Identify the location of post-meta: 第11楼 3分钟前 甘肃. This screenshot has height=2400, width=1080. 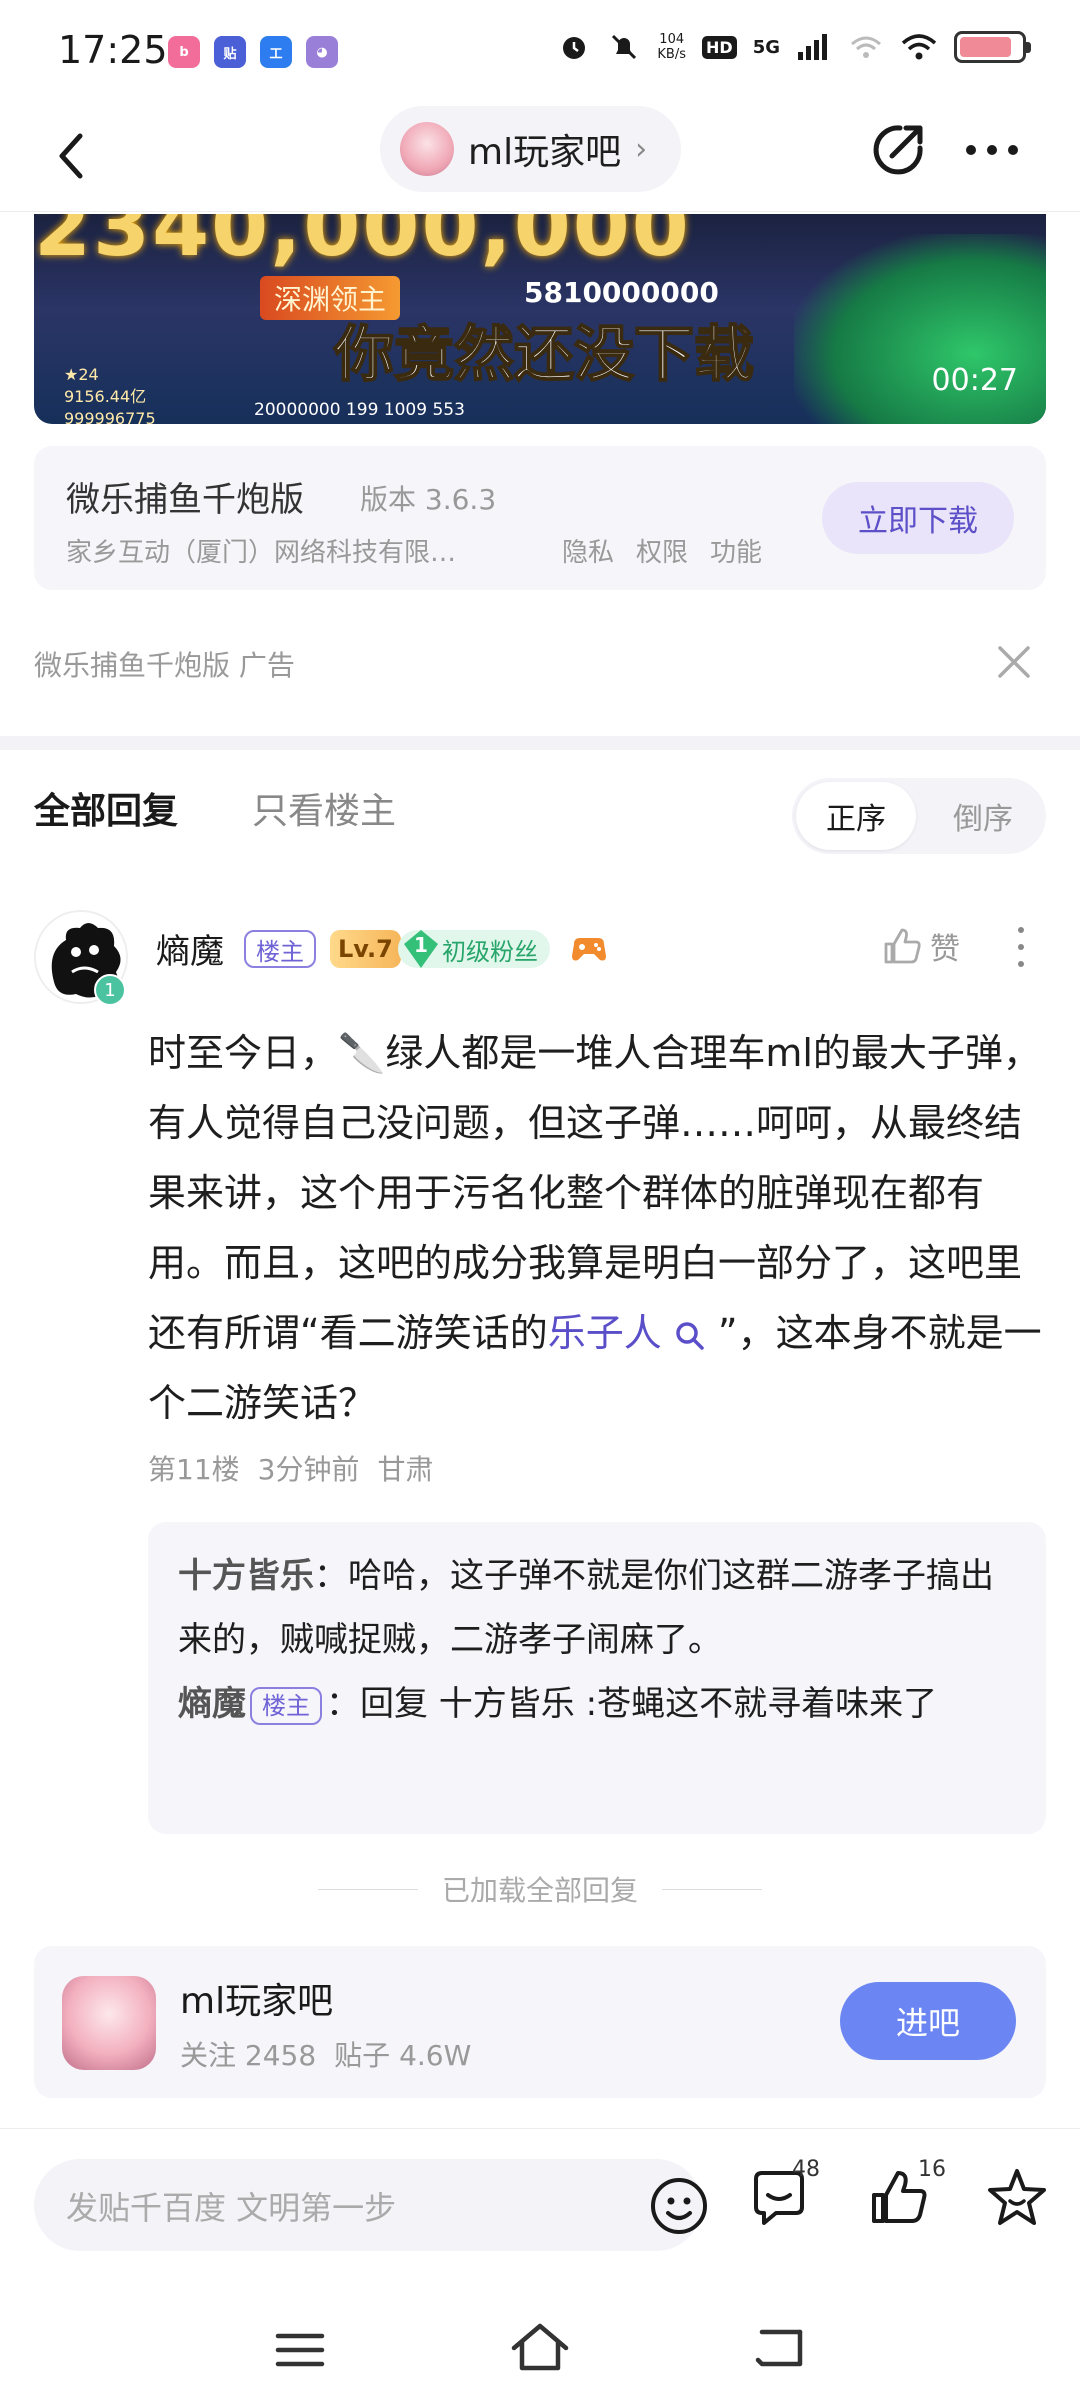
(290, 1468).